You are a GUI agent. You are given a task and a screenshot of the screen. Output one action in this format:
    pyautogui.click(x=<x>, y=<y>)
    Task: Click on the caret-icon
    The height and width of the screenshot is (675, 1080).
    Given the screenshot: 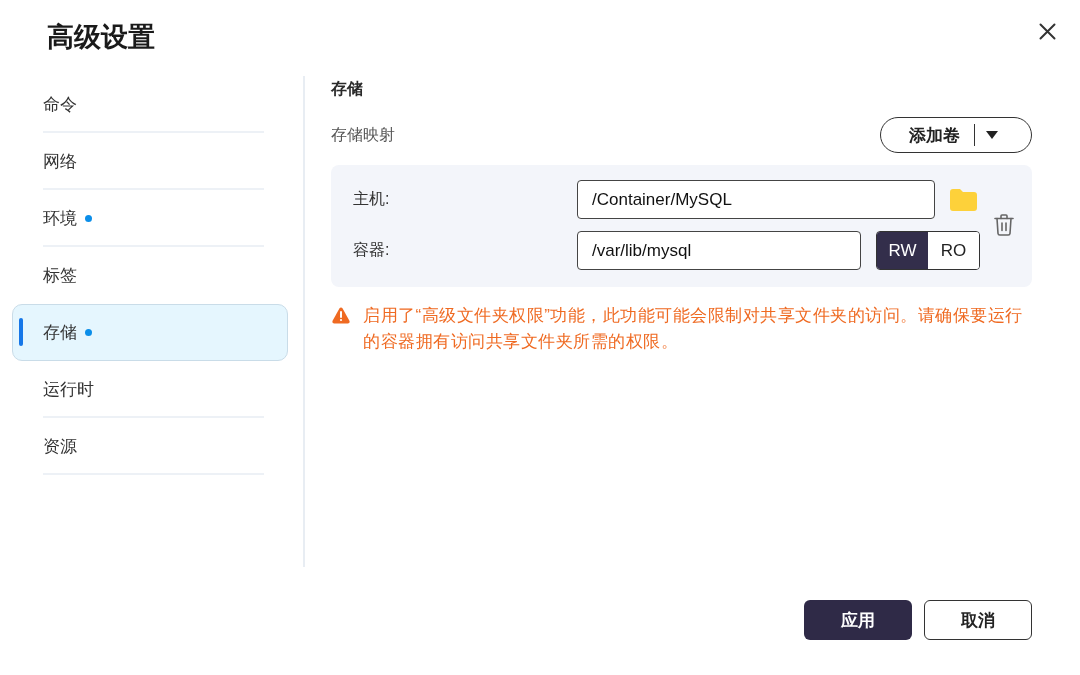 What is the action you would take?
    pyautogui.click(x=992, y=135)
    